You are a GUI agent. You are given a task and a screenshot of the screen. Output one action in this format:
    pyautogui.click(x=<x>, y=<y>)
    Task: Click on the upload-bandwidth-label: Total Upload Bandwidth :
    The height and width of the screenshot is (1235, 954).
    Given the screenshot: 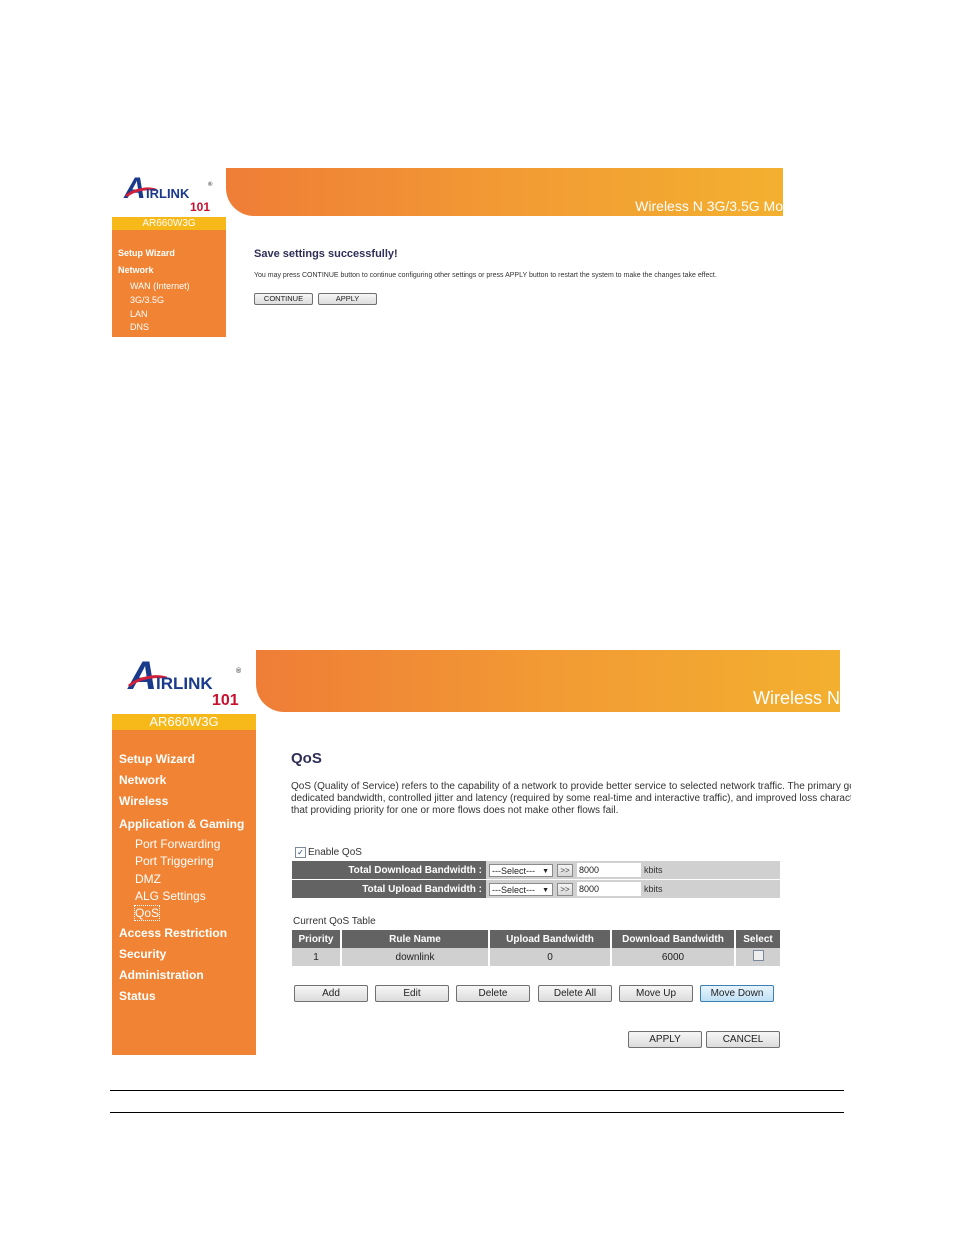 What is the action you would take?
    pyautogui.click(x=389, y=889)
    